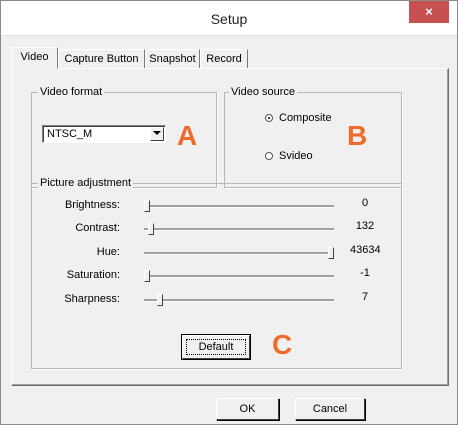 This screenshot has width=458, height=425. Describe the element at coordinates (269, 156) in the screenshot. I see `radio-unselected-icon` at that location.